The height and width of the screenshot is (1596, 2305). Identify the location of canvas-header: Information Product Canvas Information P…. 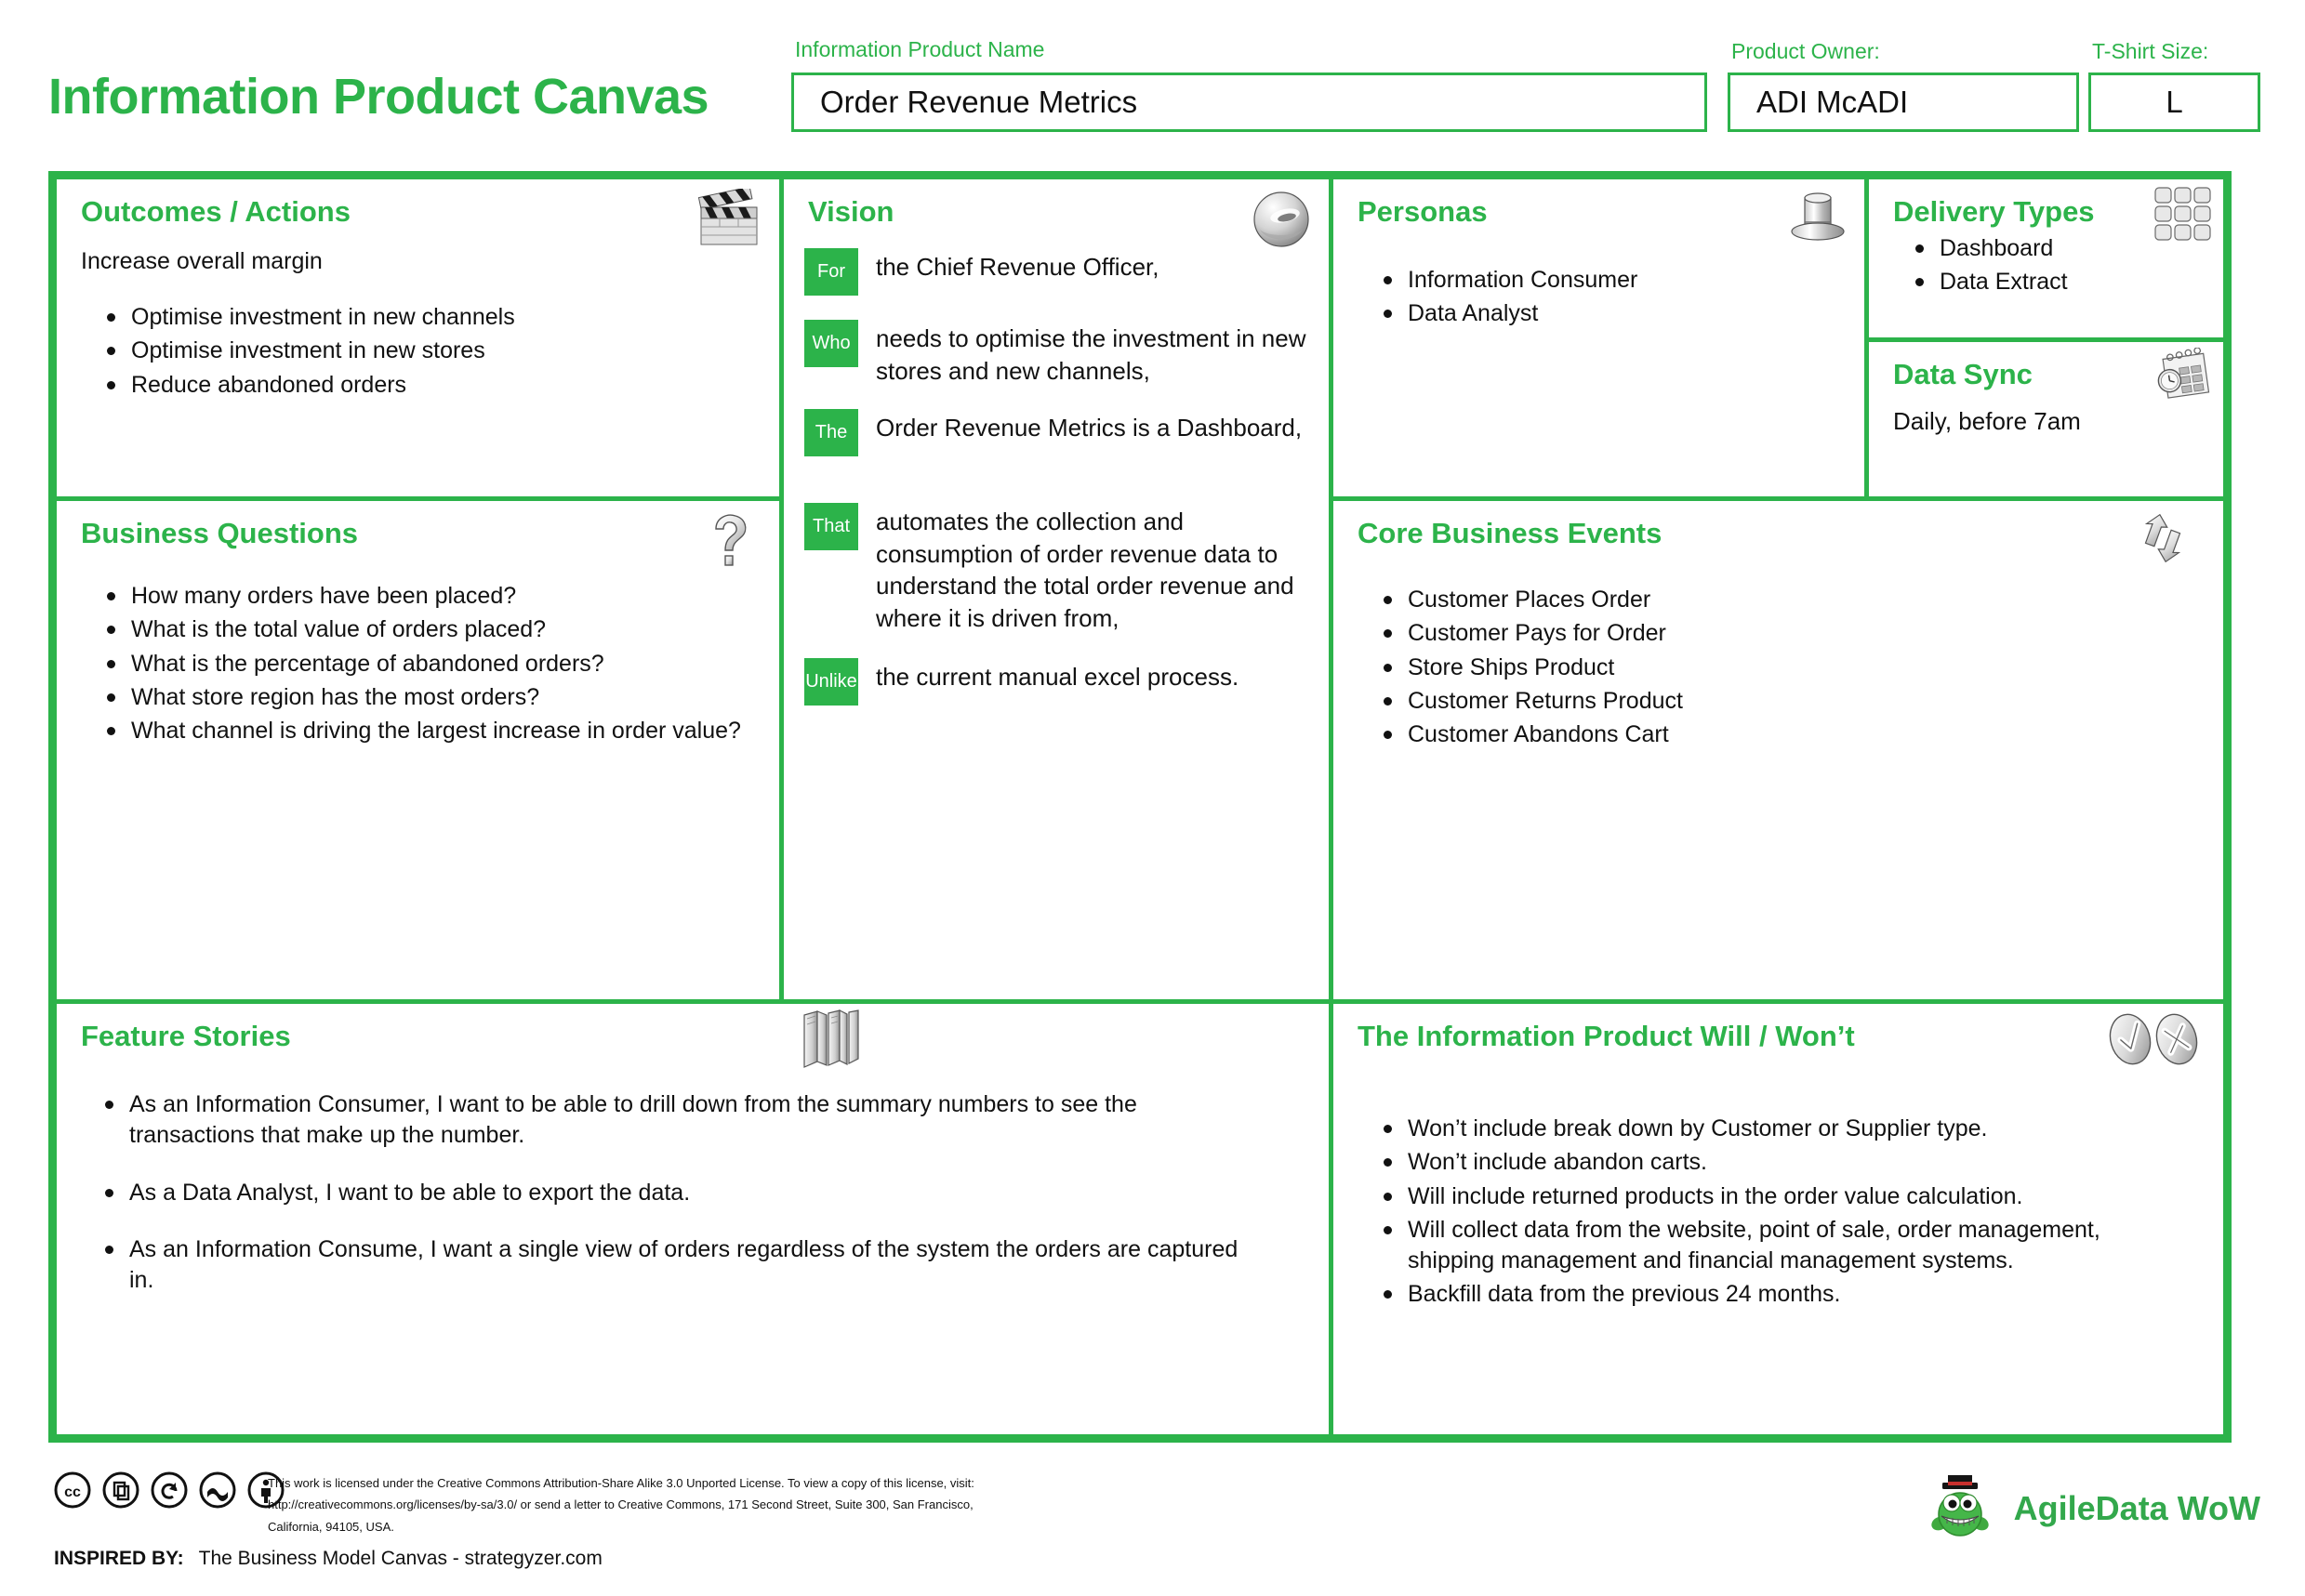
(1152, 83).